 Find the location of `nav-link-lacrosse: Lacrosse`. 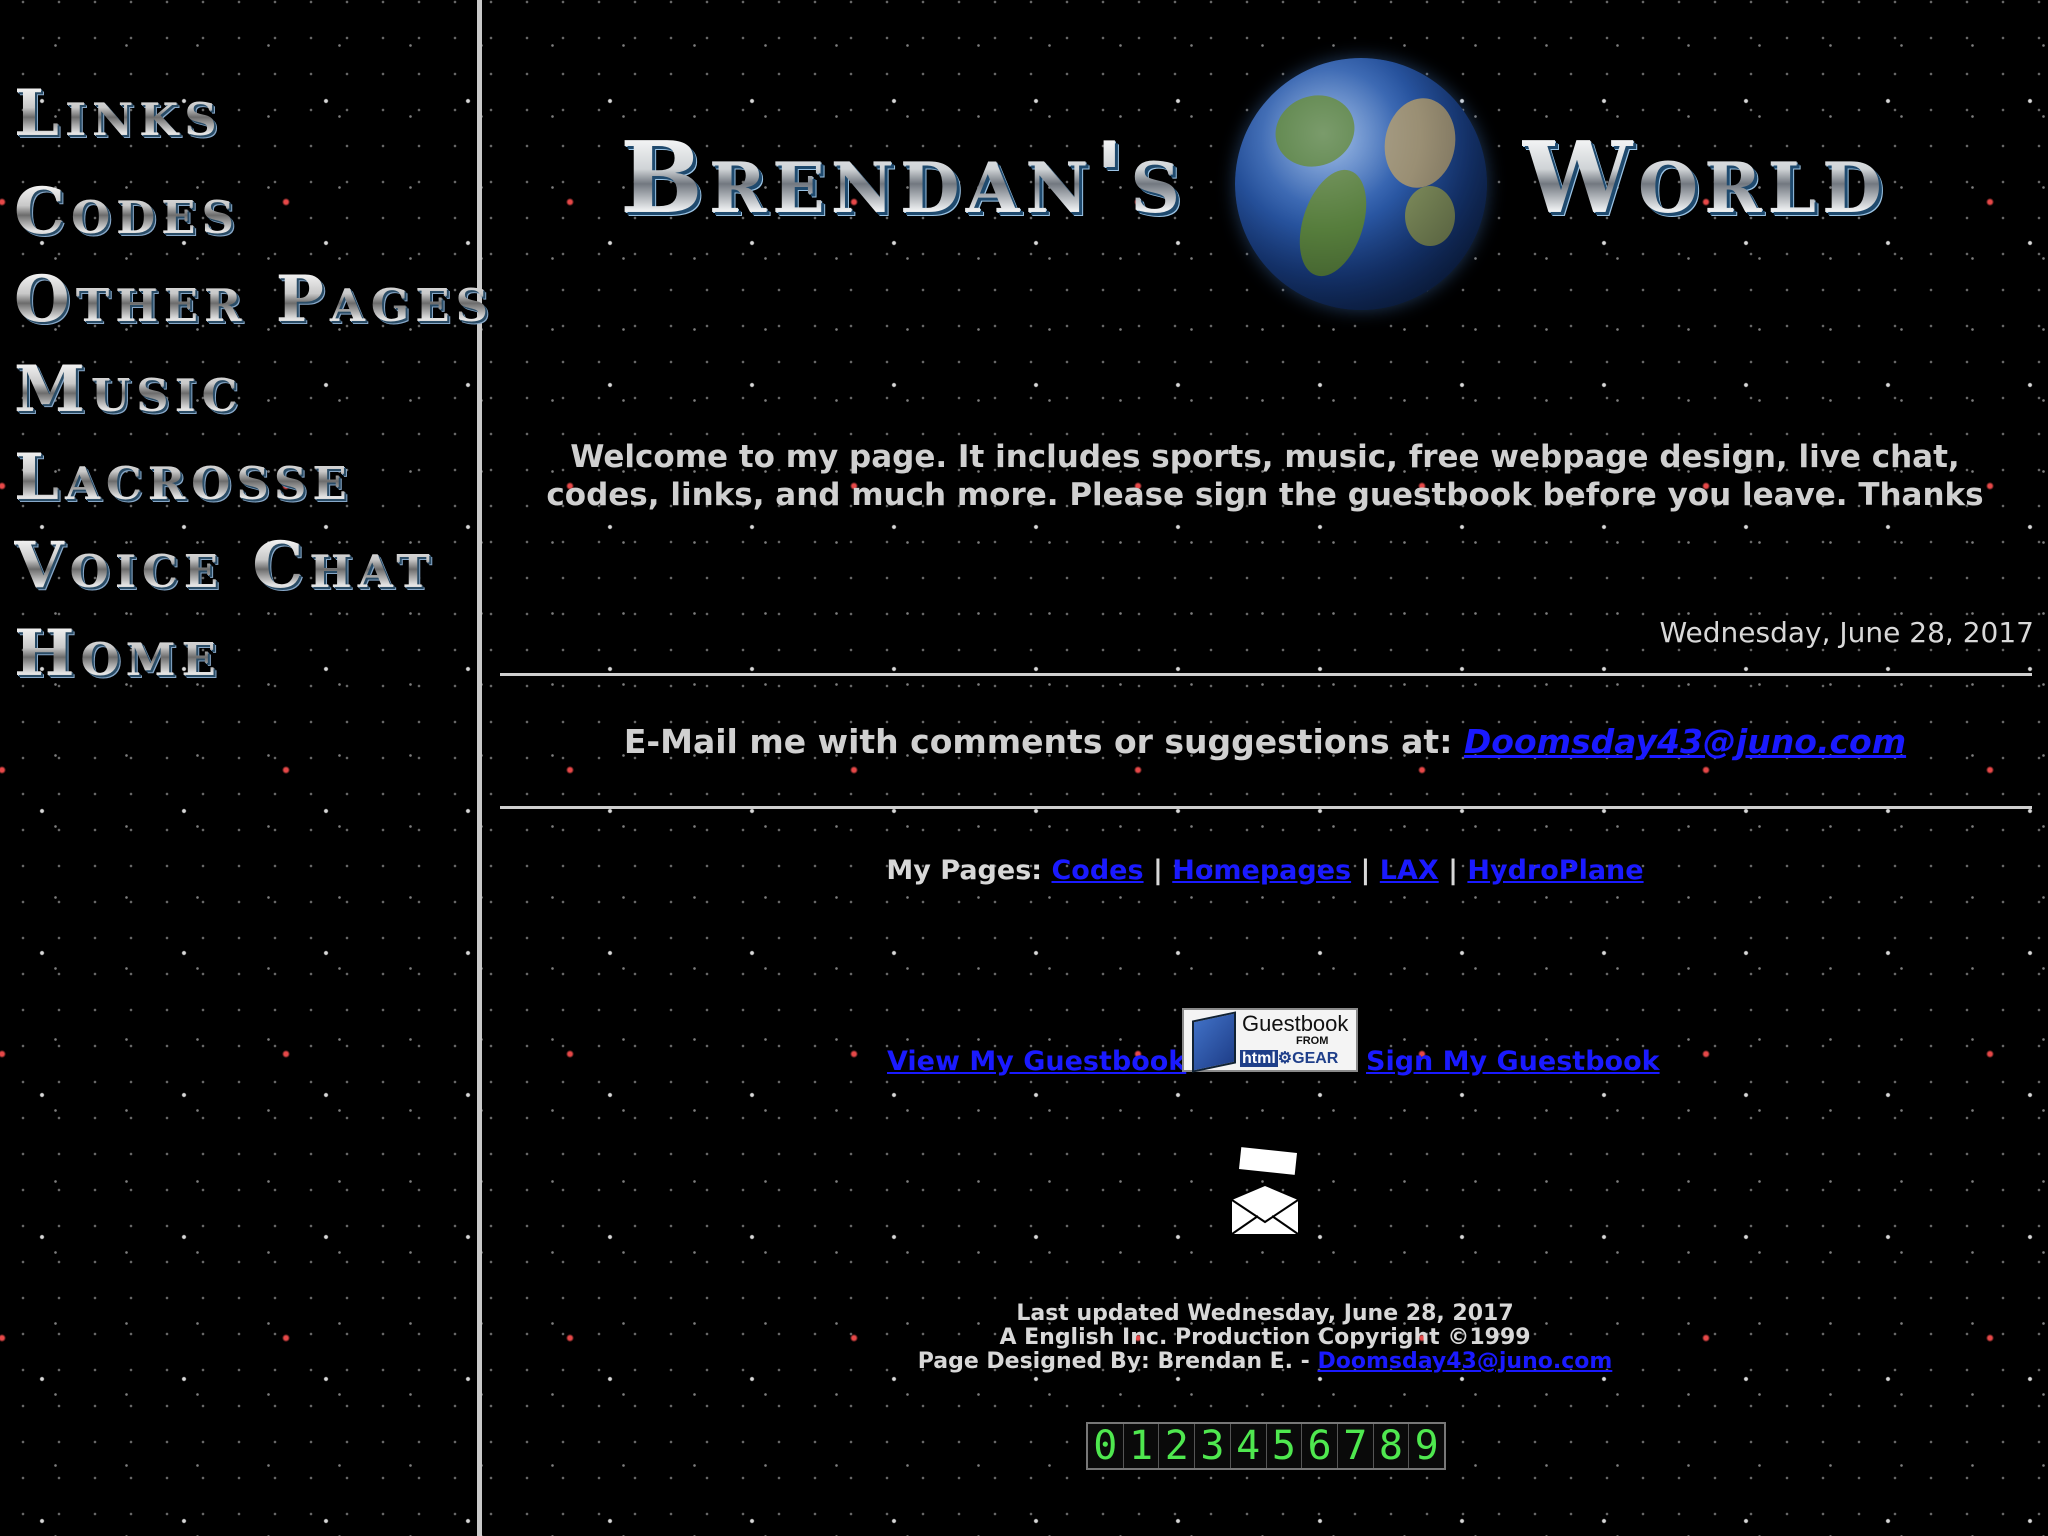

nav-link-lacrosse: Lacrosse is located at coordinates (183, 478).